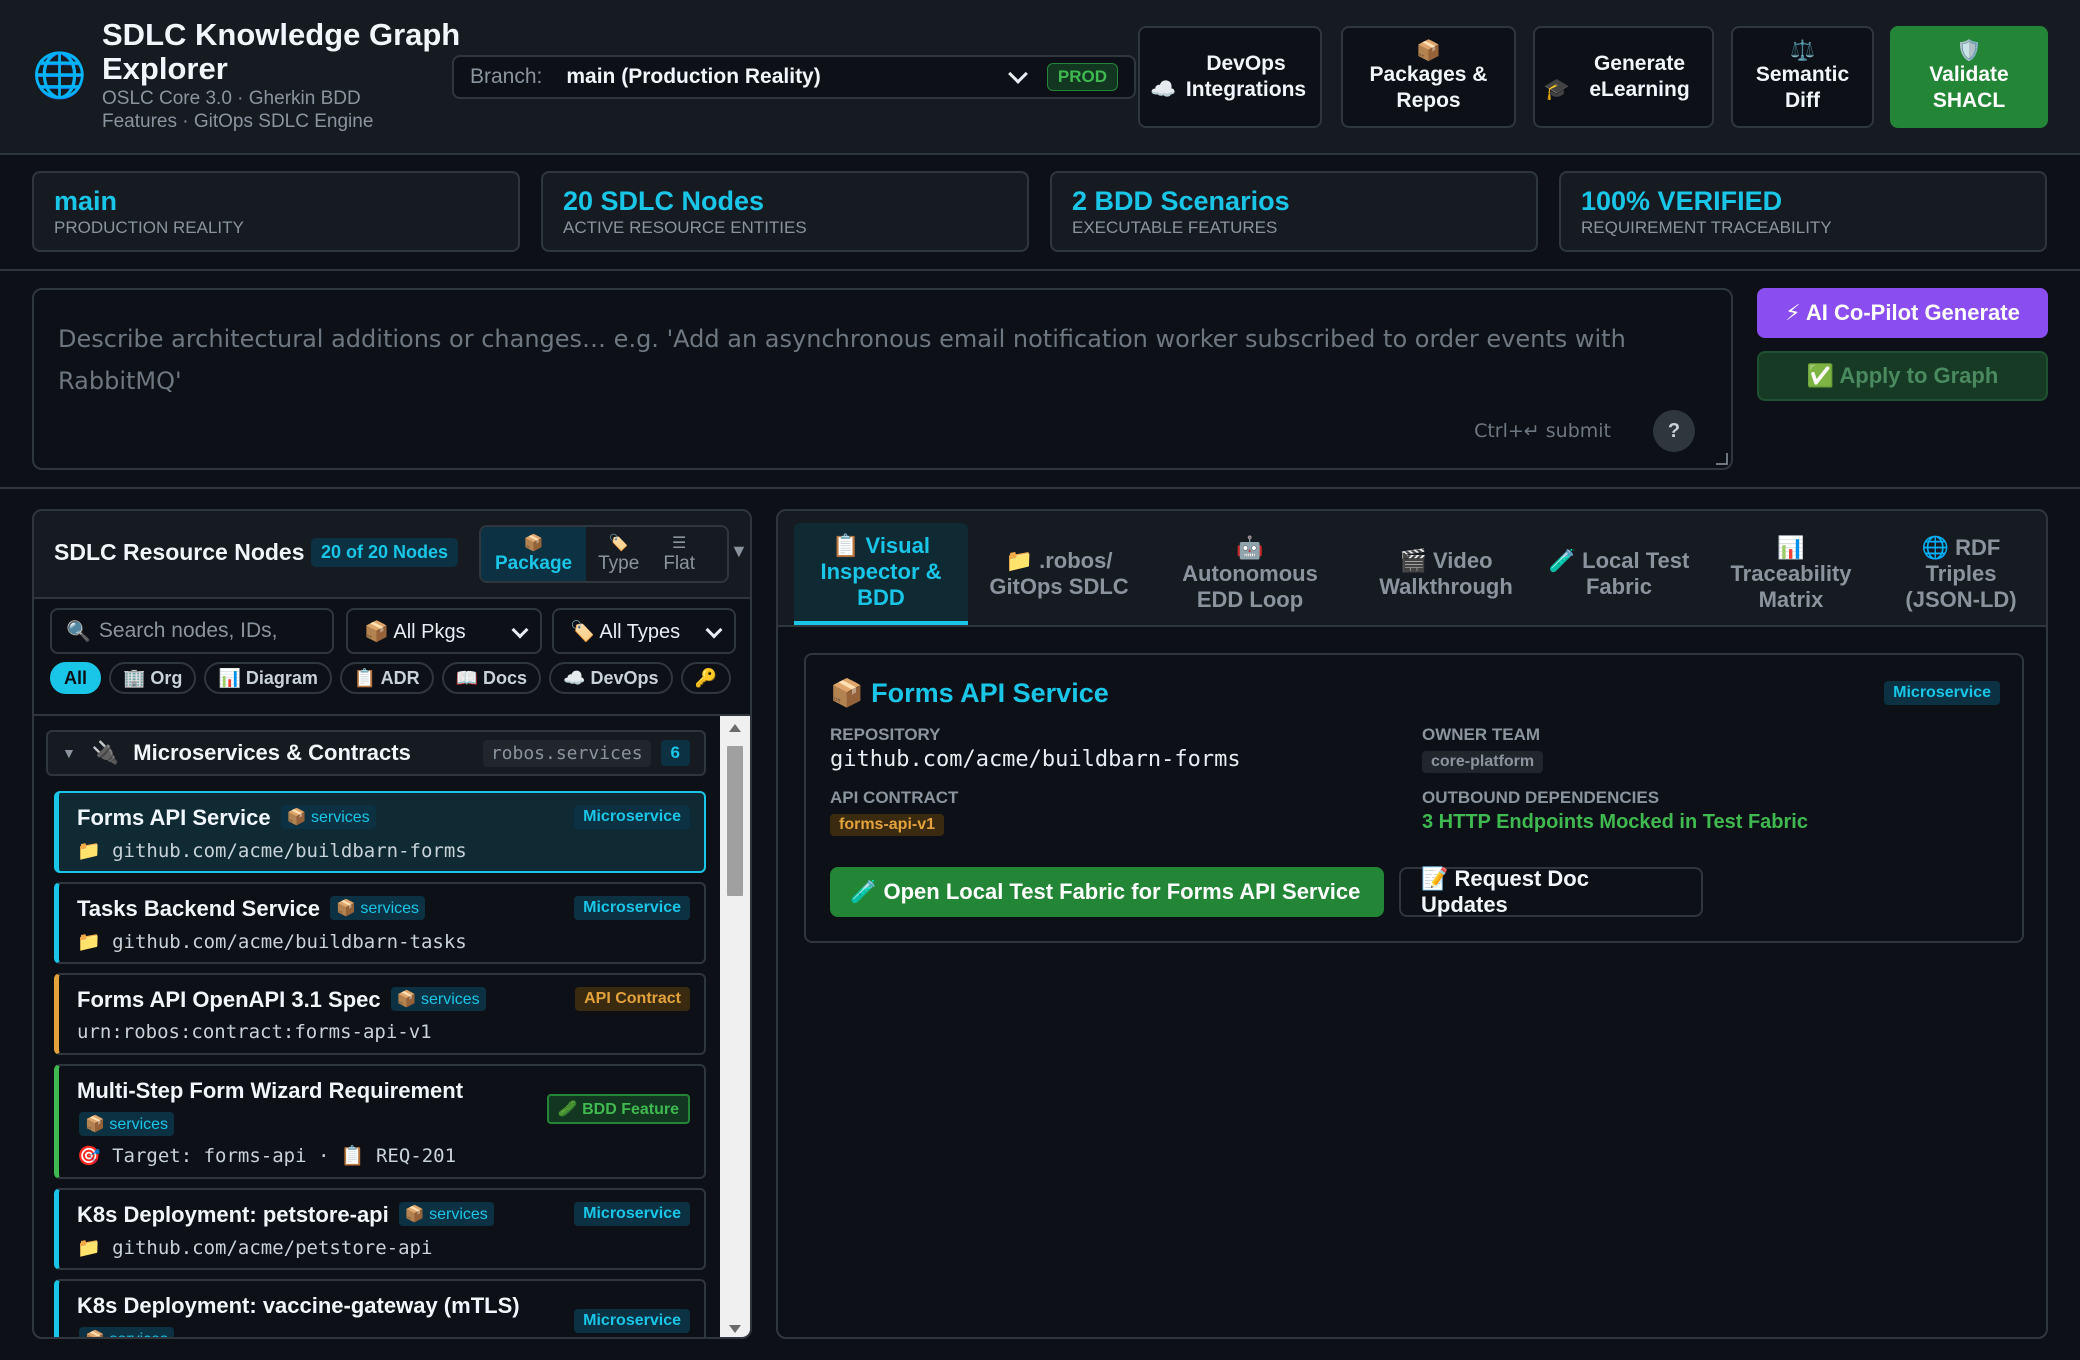 The height and width of the screenshot is (1360, 2080). Describe the element at coordinates (285, 1215) in the screenshot. I see `item-name: K8s Deployment: petstore-api 📦 services` at that location.